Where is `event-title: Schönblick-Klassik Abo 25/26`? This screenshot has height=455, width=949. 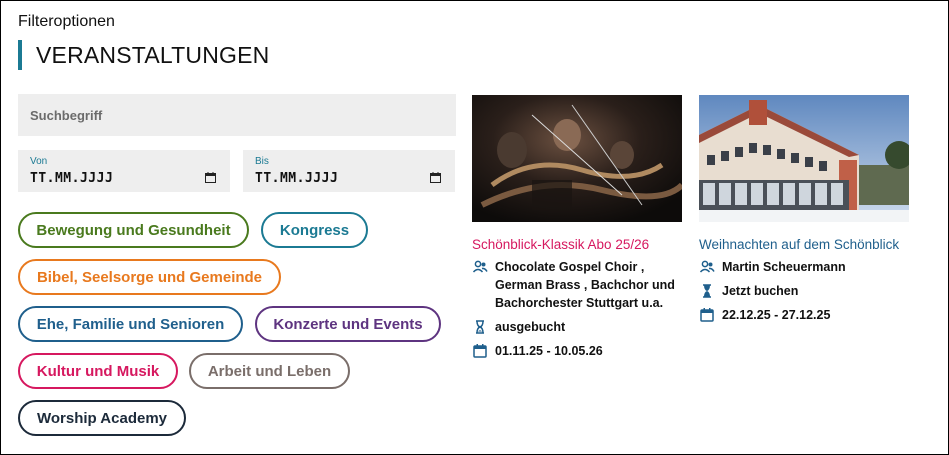
event-title: Schönblick-Klassik Abo 25/26 is located at coordinates (577, 244).